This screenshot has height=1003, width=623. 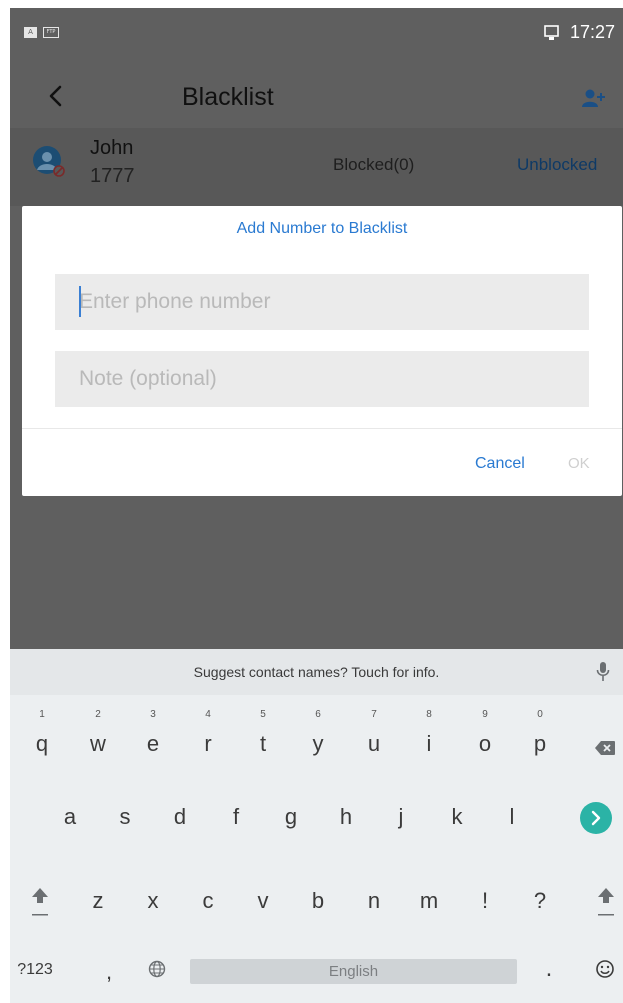 I want to click on add-contact-button, so click(x=596, y=99).